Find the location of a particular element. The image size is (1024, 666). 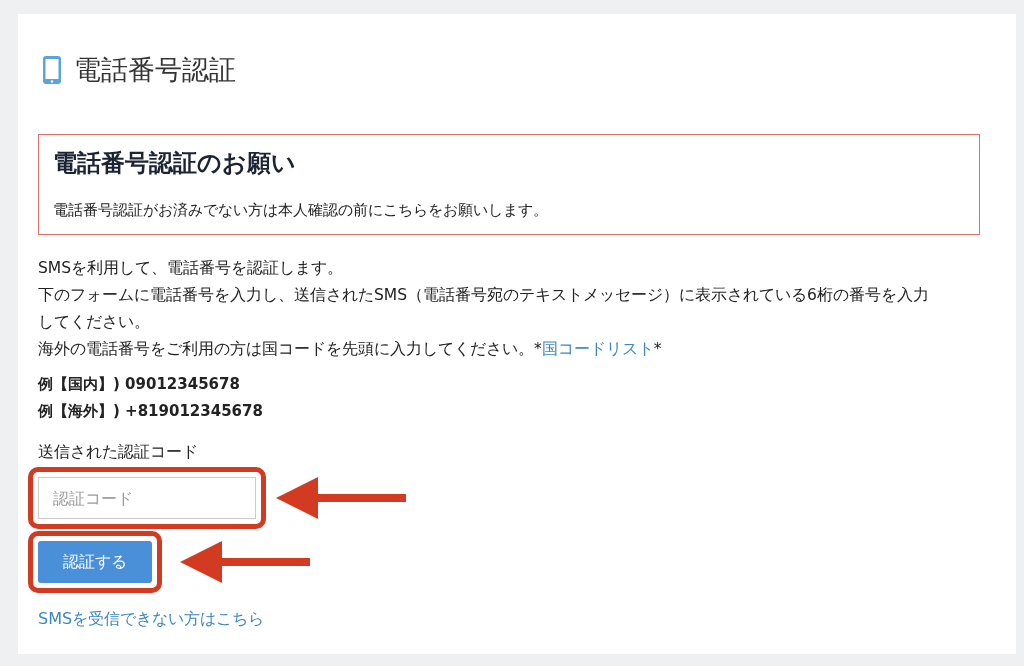

example-text: 例【国内】) 09012345678 is located at coordinates (139, 384).